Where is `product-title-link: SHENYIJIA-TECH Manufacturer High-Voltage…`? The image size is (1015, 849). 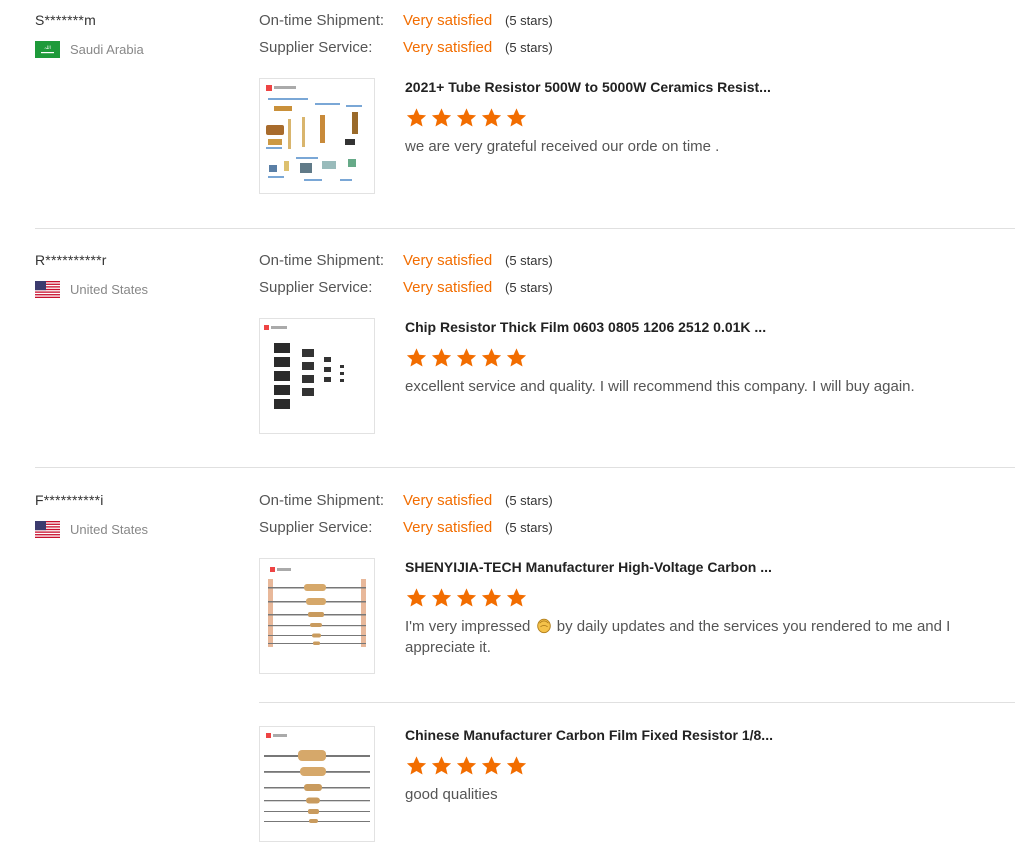 product-title-link: SHENYIJIA-TECH Manufacturer High-Voltage… is located at coordinates (588, 567).